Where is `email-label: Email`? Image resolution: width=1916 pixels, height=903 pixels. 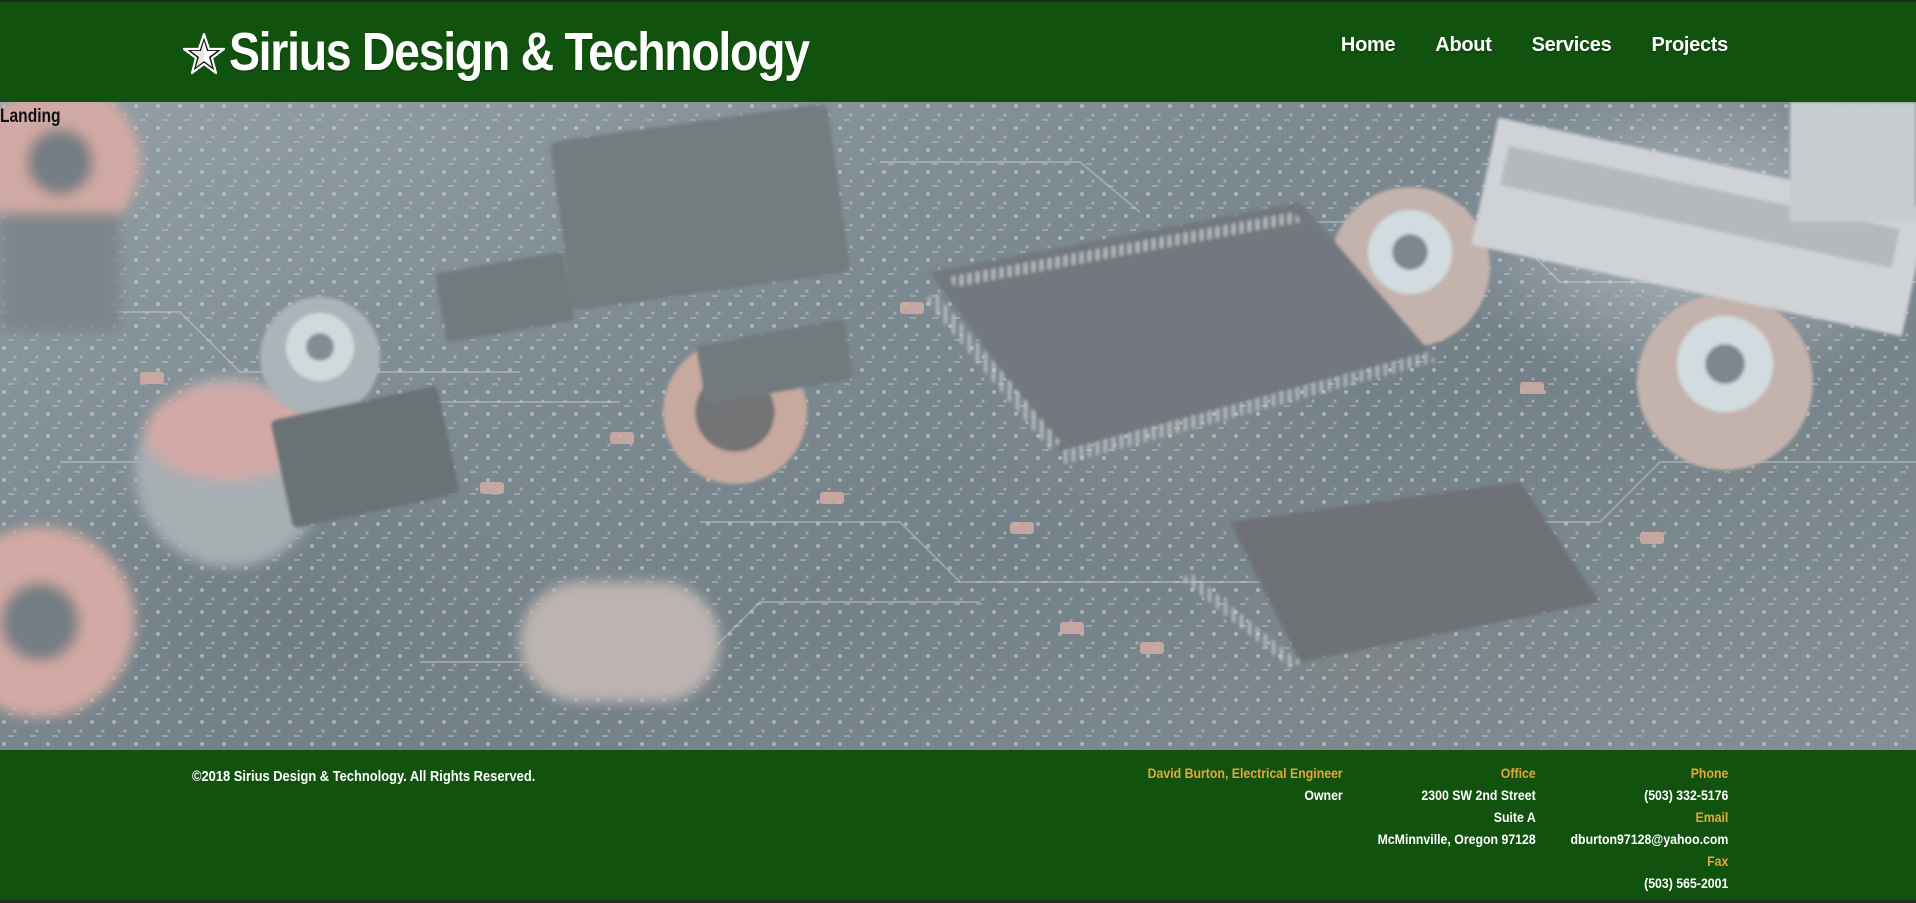
email-label: Email is located at coordinates (1711, 817).